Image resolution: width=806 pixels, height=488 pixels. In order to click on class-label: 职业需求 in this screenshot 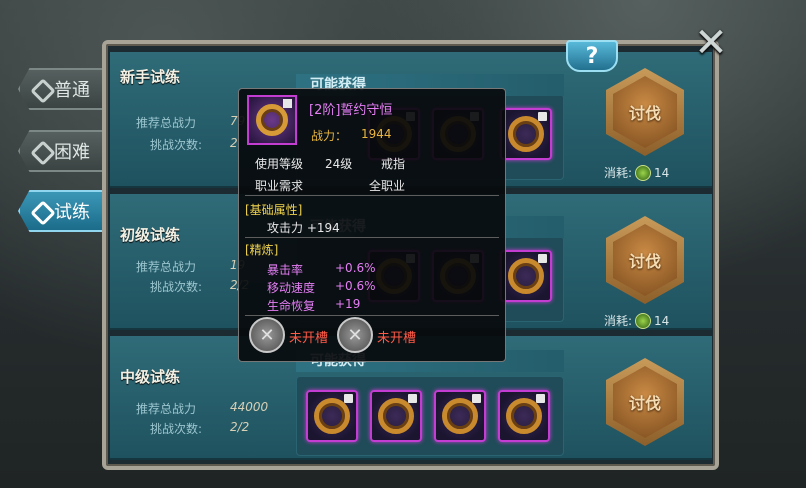, I will do `click(279, 186)`.